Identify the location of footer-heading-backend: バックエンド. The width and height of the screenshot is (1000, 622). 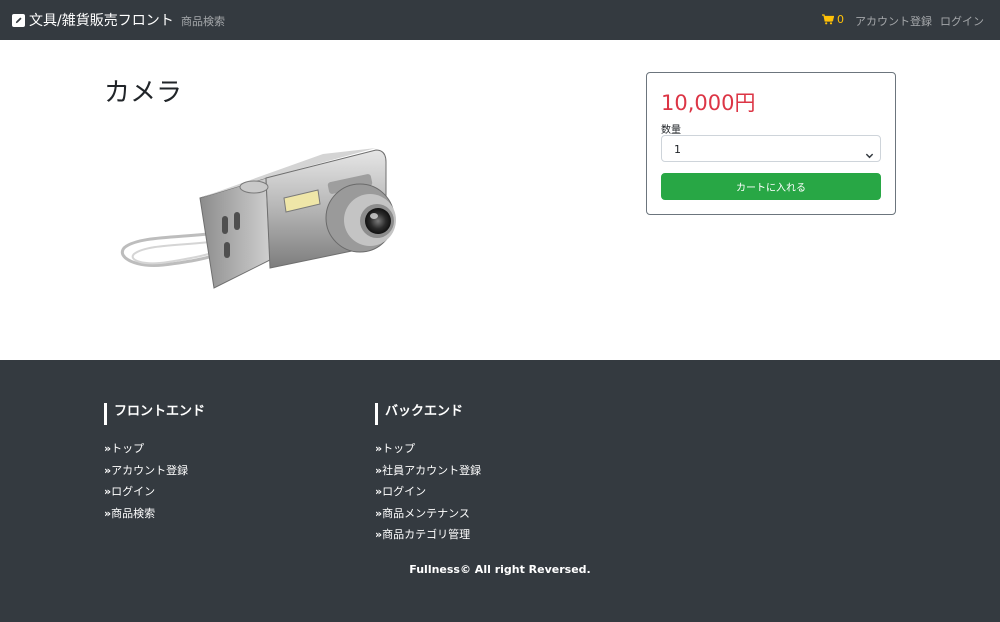
(428, 414).